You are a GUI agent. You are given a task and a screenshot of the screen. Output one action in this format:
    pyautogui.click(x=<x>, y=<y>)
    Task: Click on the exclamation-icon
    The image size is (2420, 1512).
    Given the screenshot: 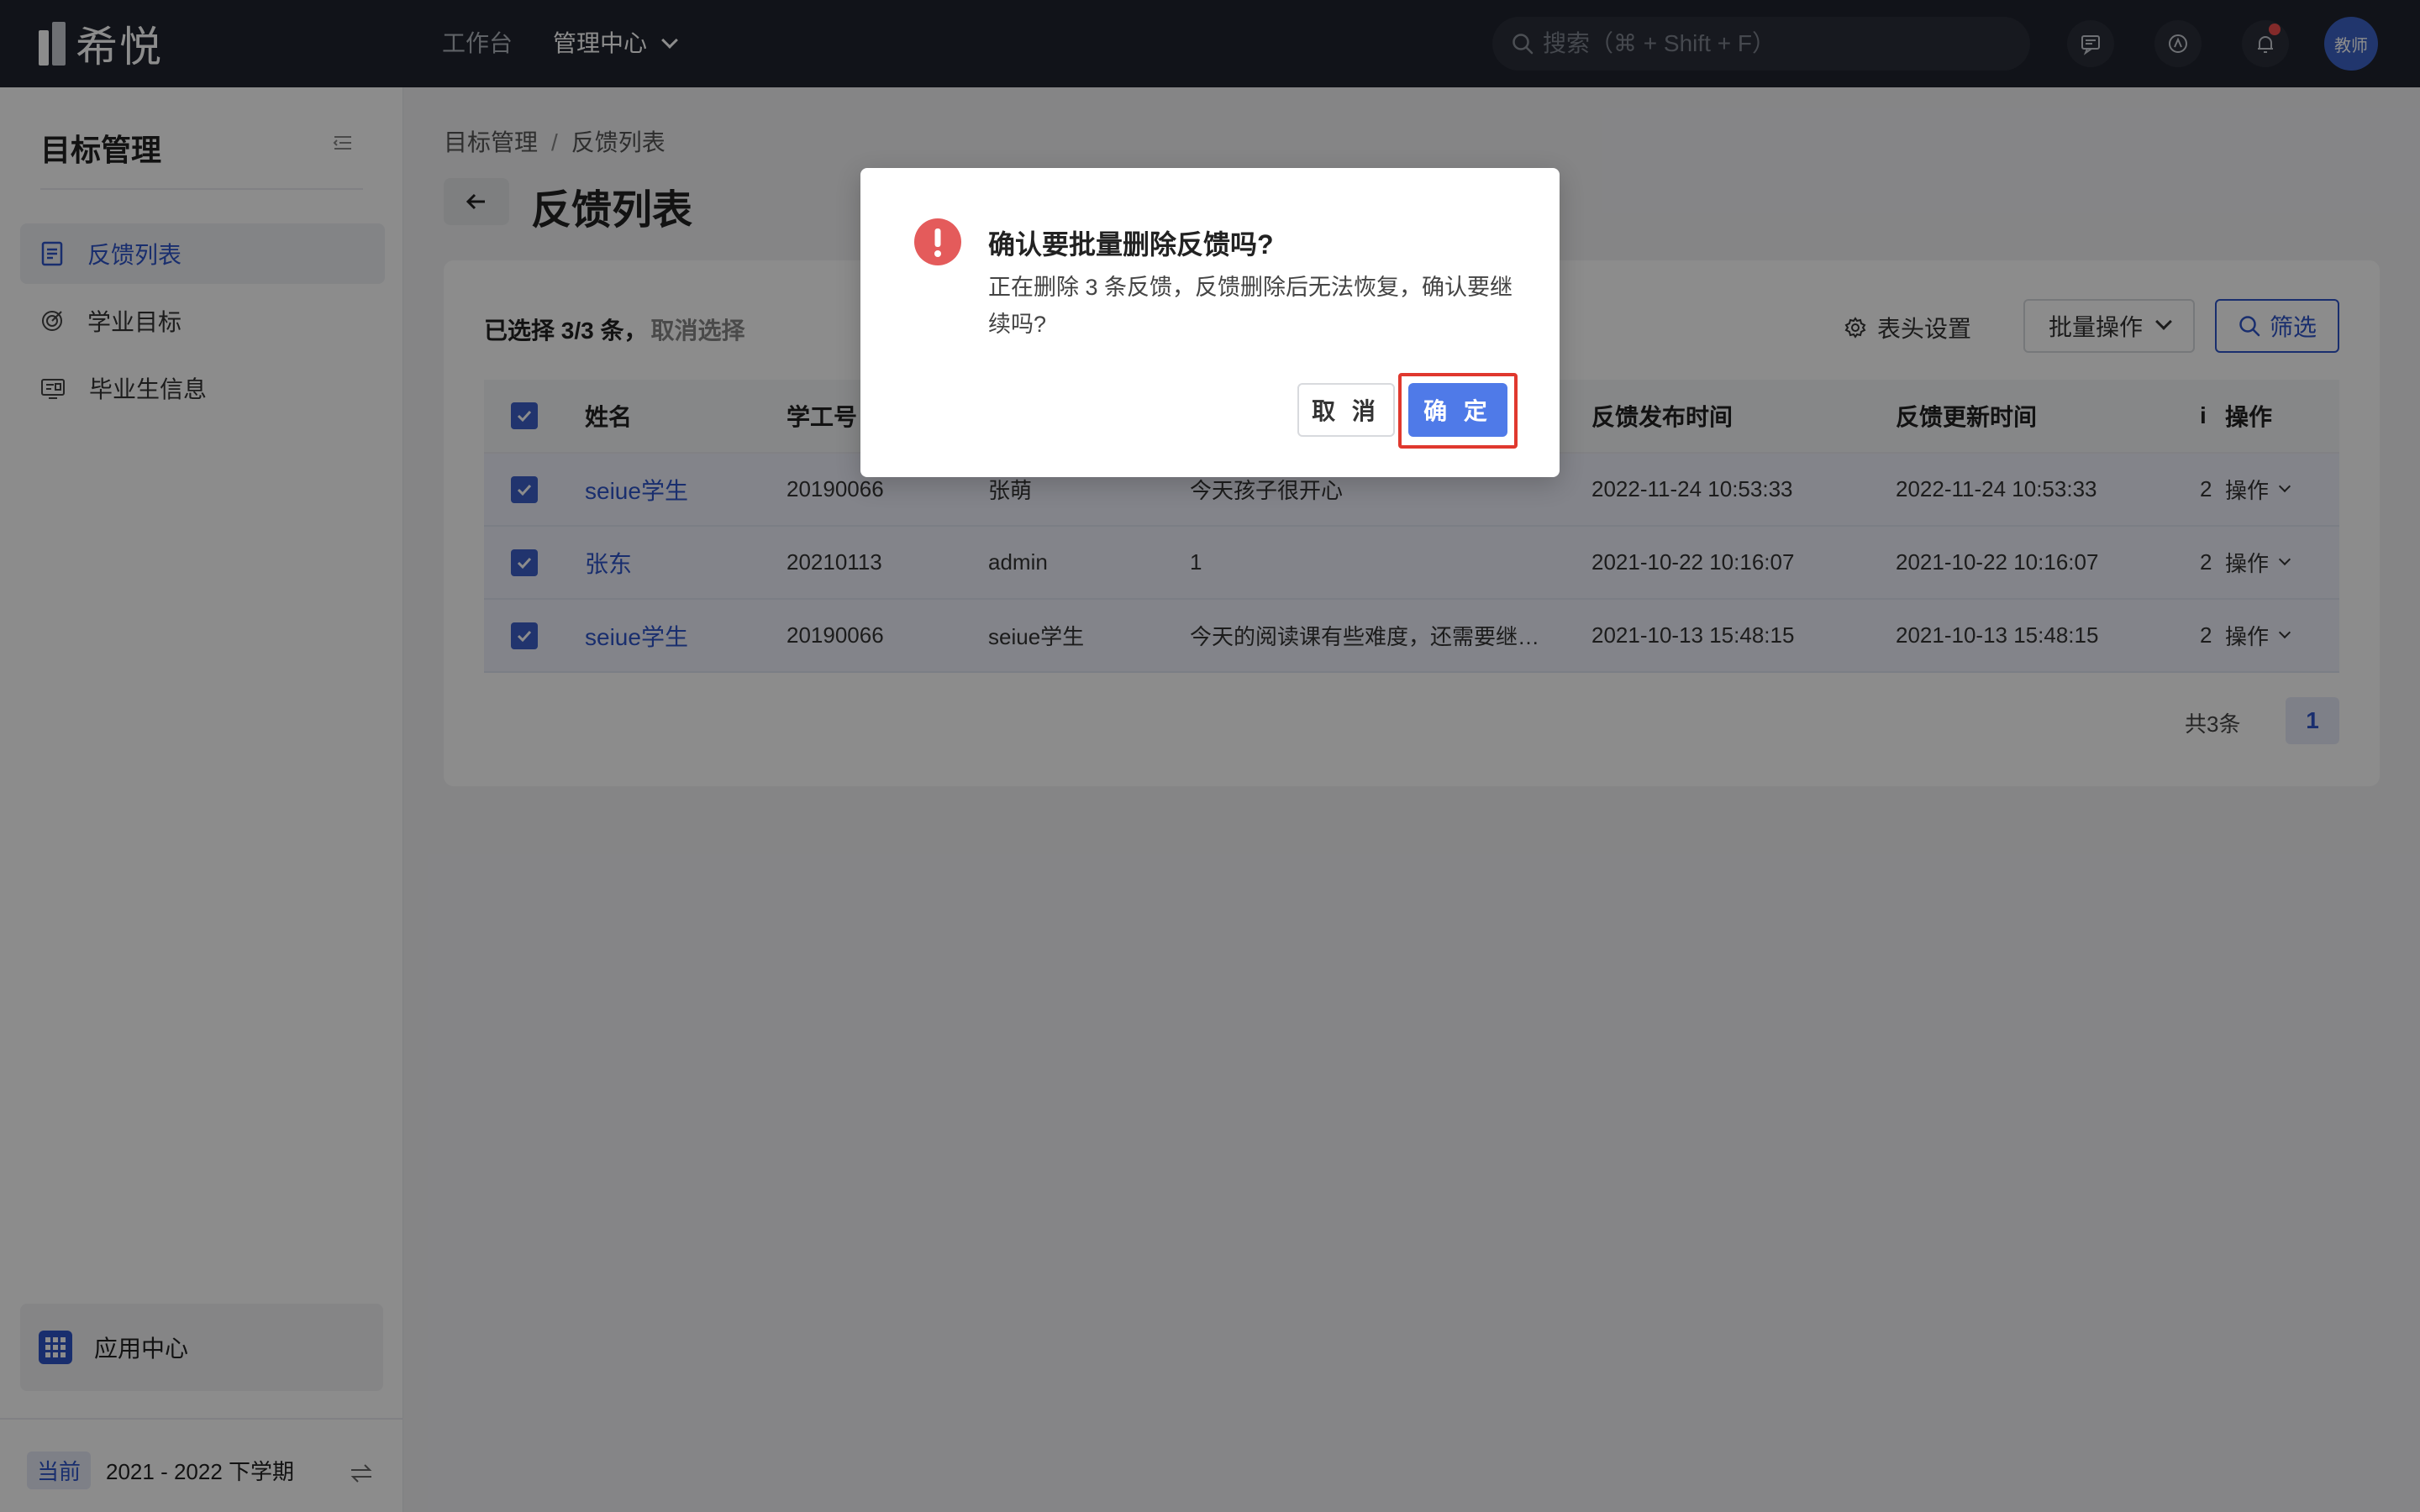 What is the action you would take?
    pyautogui.click(x=937, y=241)
    